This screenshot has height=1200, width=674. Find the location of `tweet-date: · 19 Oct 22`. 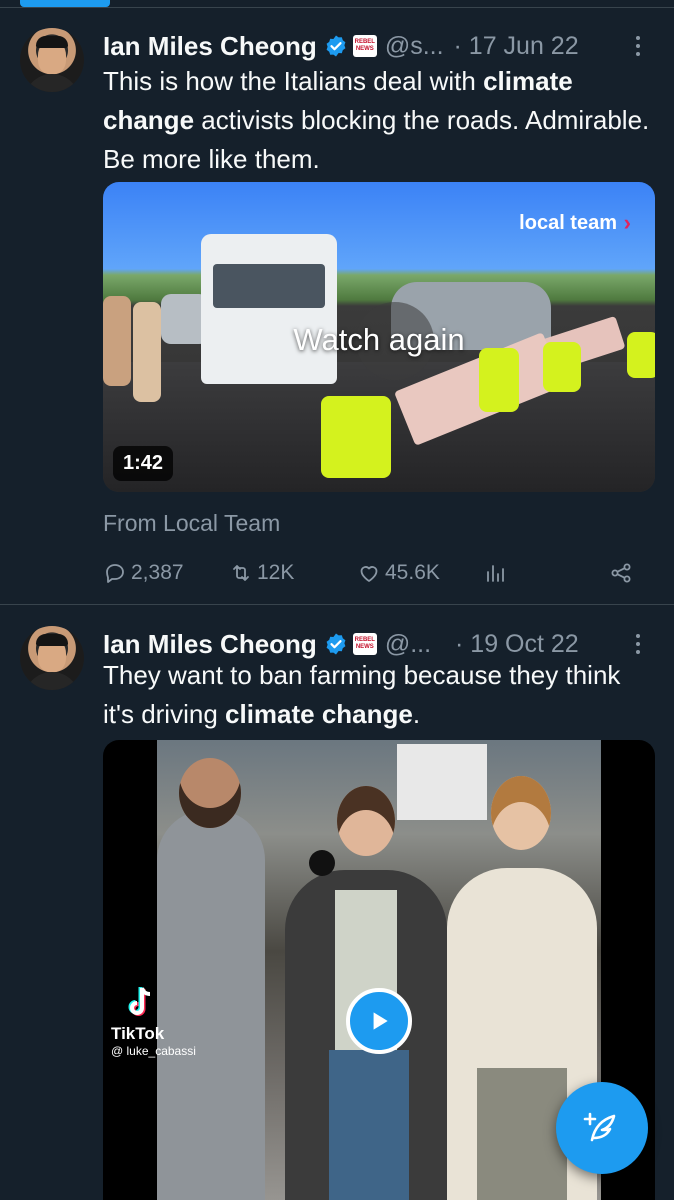

tweet-date: · 19 Oct 22 is located at coordinates (517, 644).